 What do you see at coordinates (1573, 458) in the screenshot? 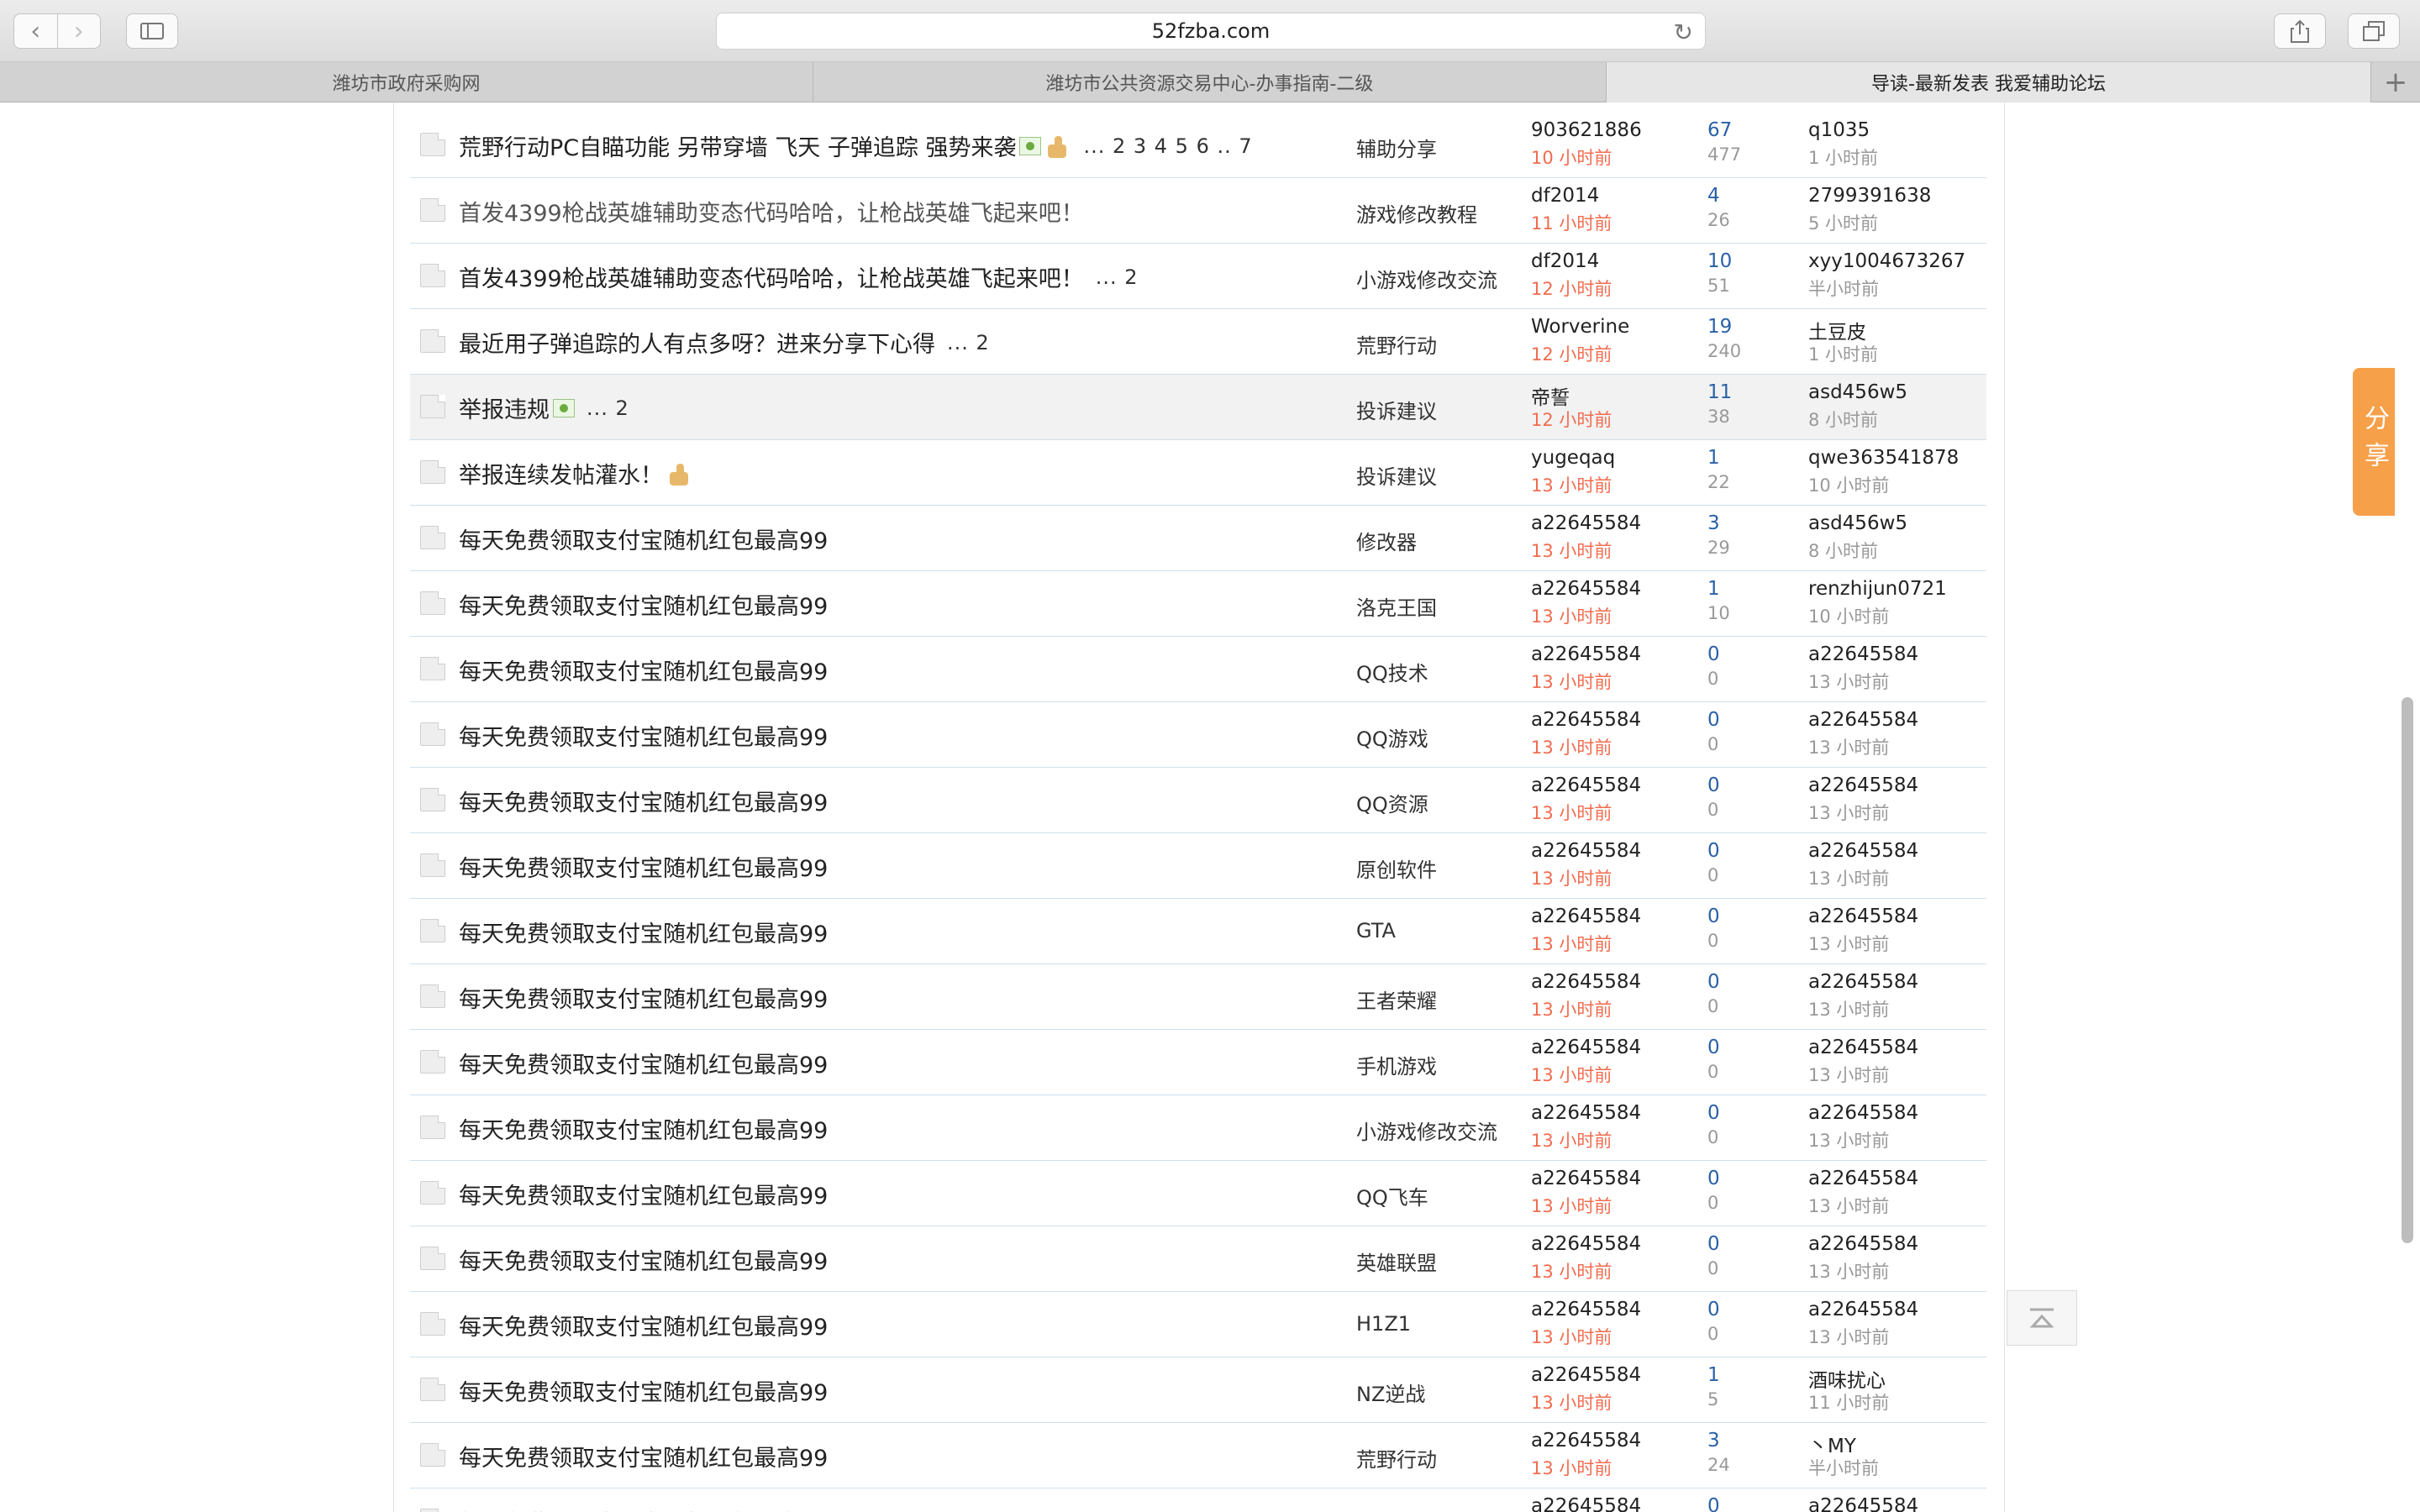
I see `author-link: yugeqaq` at bounding box center [1573, 458].